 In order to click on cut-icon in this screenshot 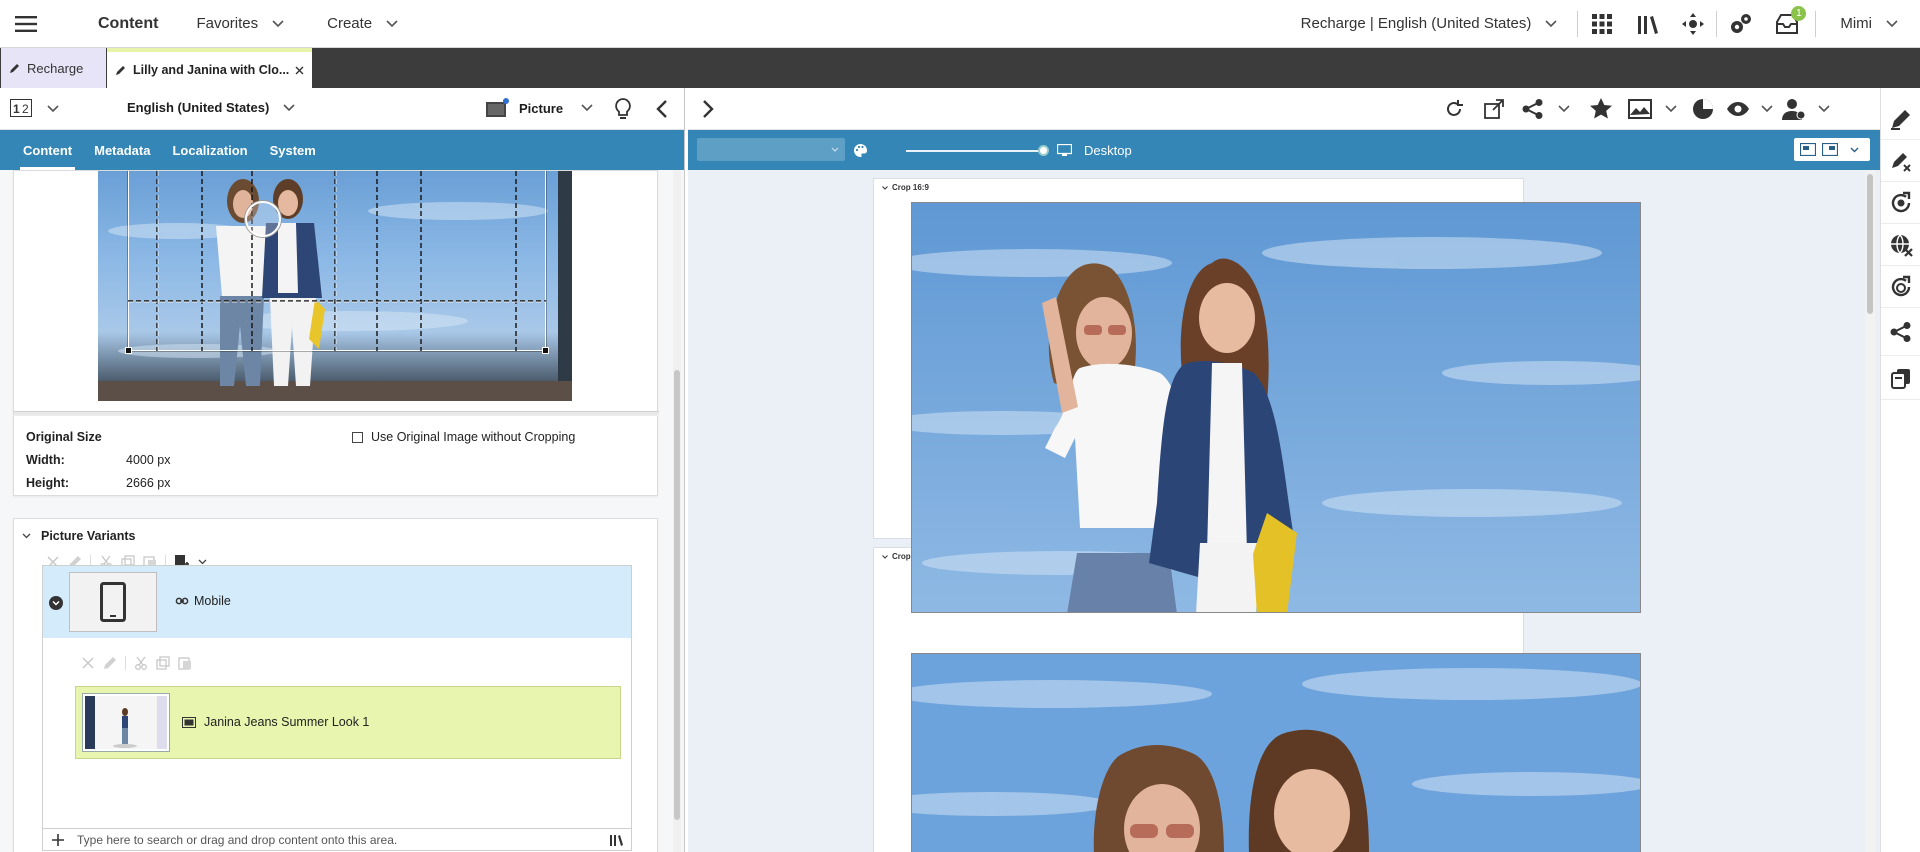, I will do `click(141, 663)`.